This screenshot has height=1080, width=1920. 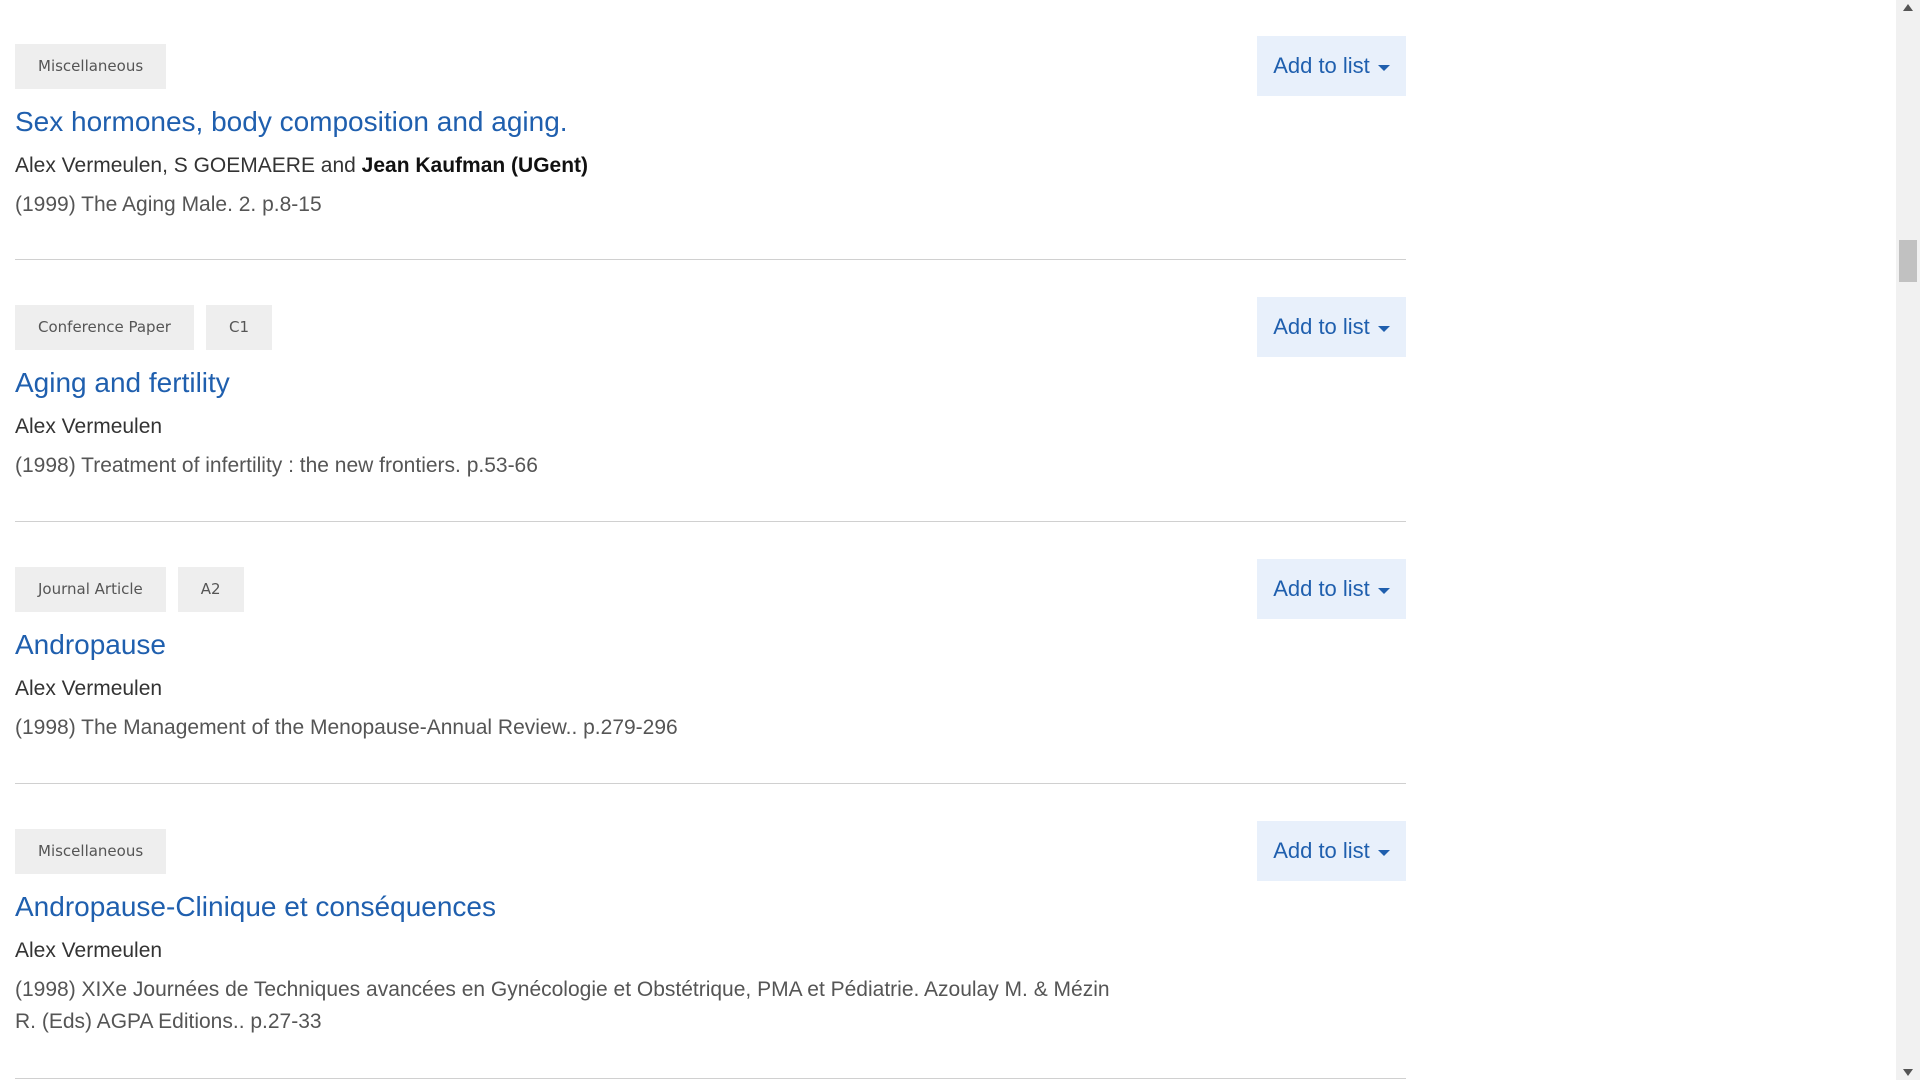 What do you see at coordinates (210, 589) in the screenshot?
I see `classification-tag: A2` at bounding box center [210, 589].